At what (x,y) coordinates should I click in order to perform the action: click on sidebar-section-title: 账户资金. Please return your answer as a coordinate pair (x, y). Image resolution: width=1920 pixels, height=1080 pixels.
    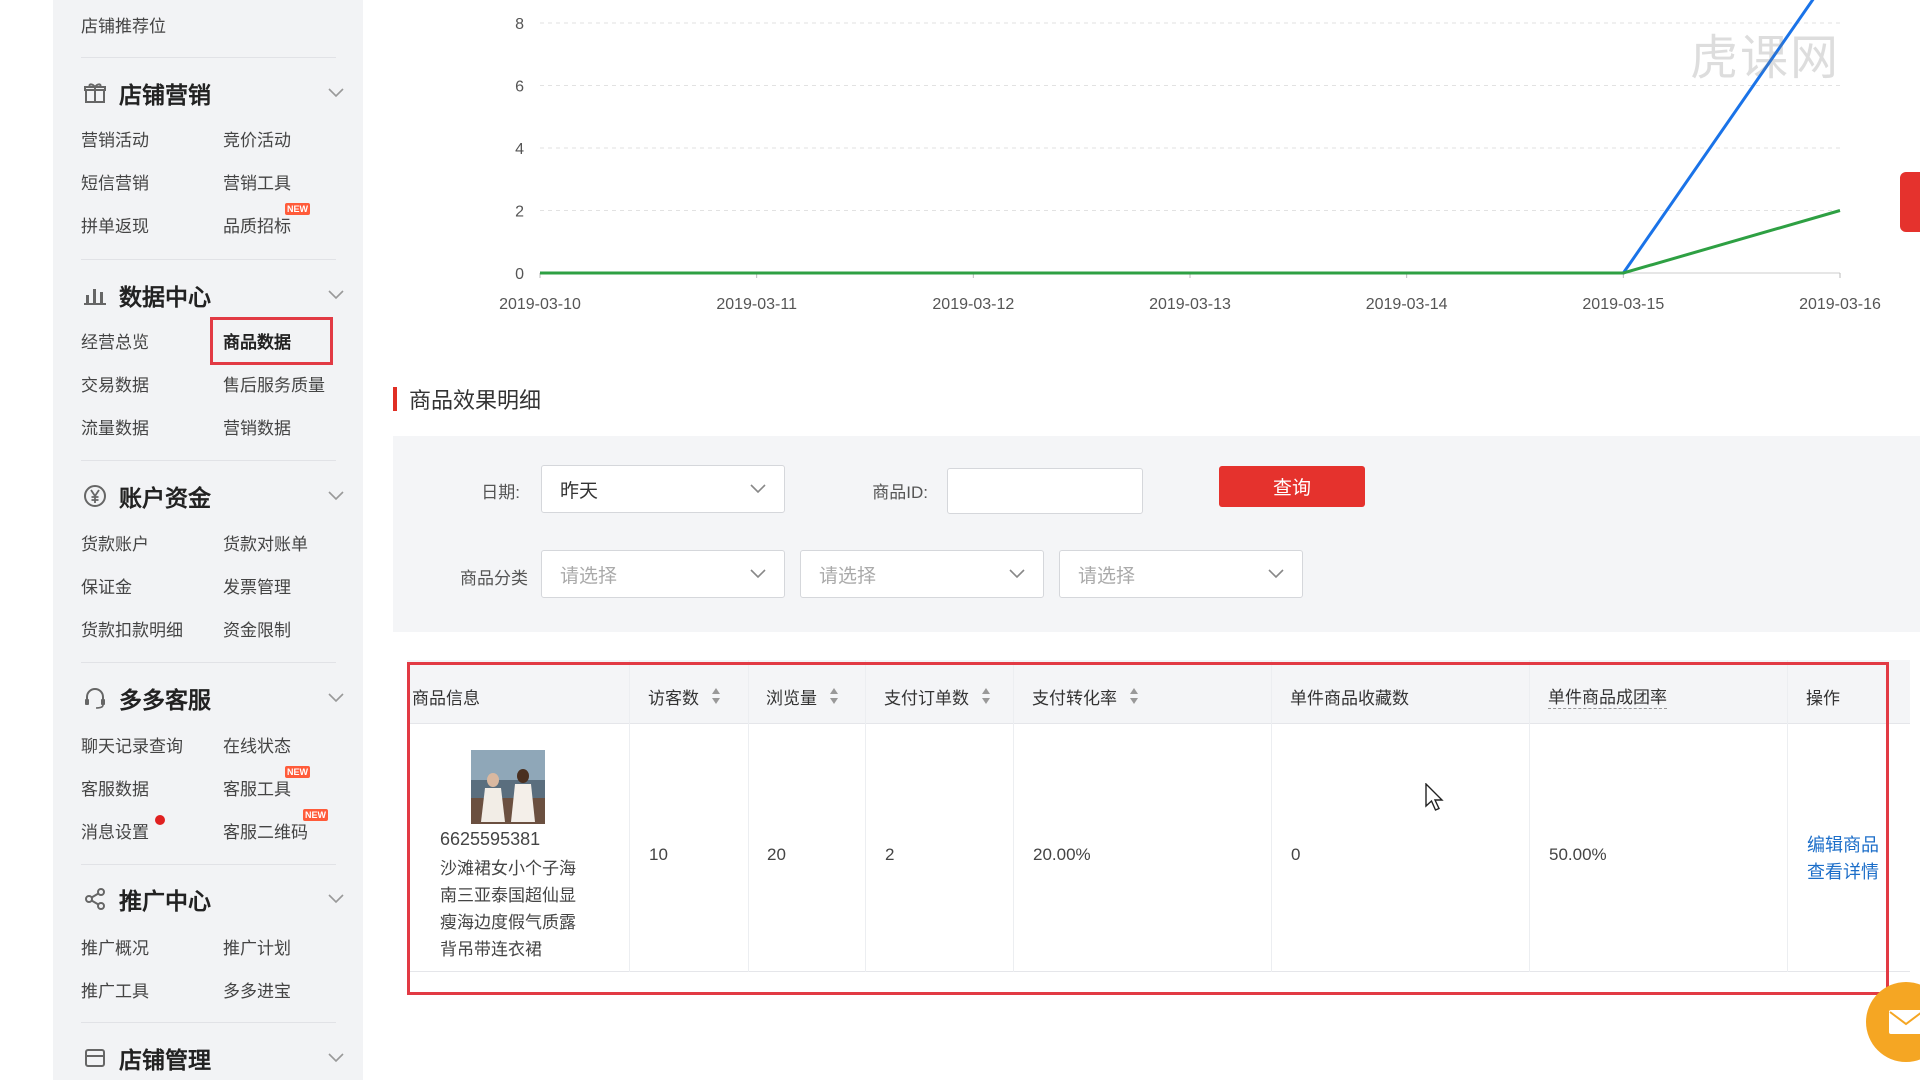
    Looking at the image, I should click on (165, 498).